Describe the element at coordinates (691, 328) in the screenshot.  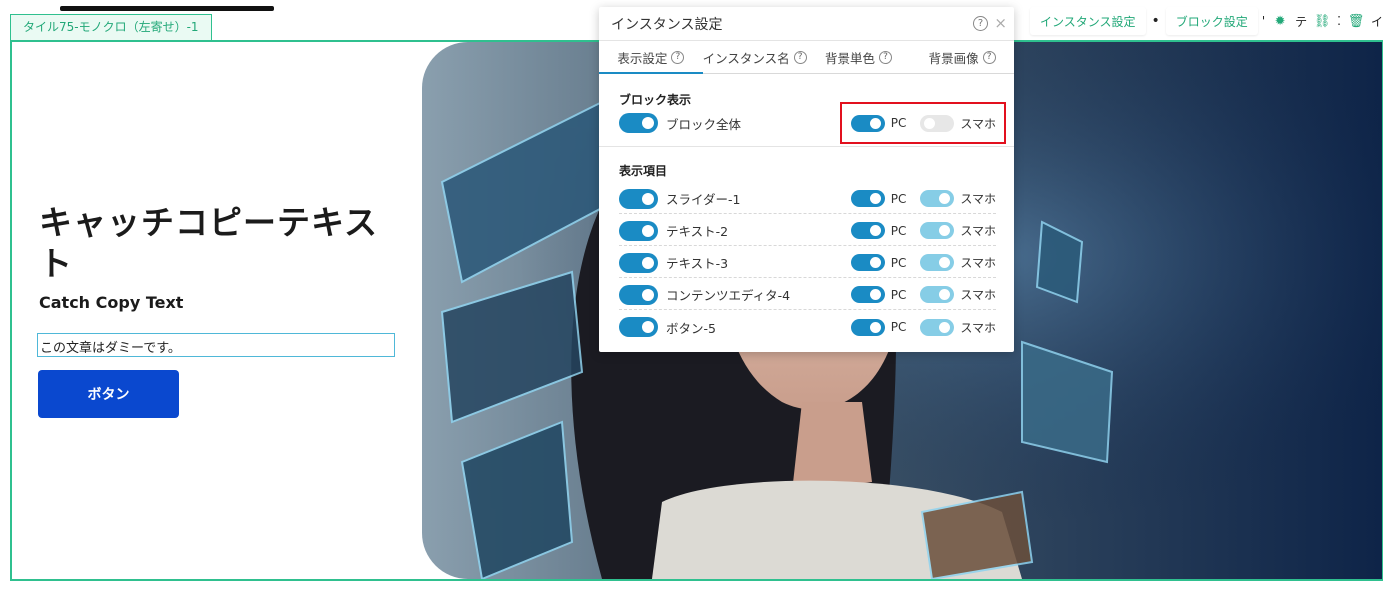
I see `row-label: ボタン-5` at that location.